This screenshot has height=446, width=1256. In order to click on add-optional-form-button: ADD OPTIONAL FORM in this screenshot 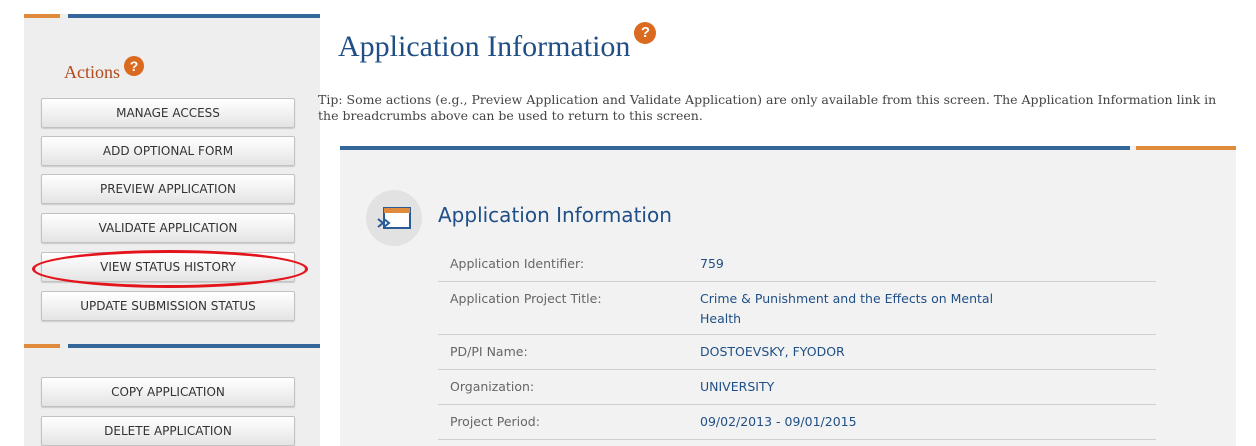, I will do `click(168, 151)`.